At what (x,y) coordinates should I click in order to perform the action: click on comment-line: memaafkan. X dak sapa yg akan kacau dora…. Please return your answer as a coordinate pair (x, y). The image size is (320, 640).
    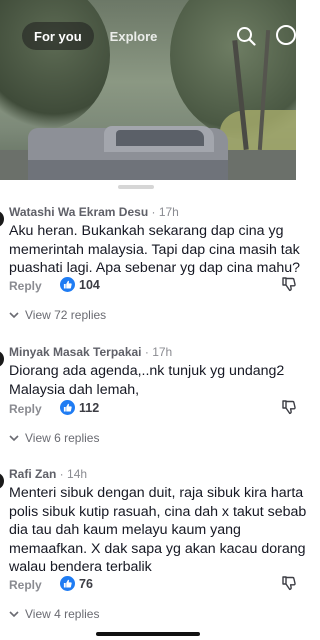
    Looking at the image, I should click on (157, 548).